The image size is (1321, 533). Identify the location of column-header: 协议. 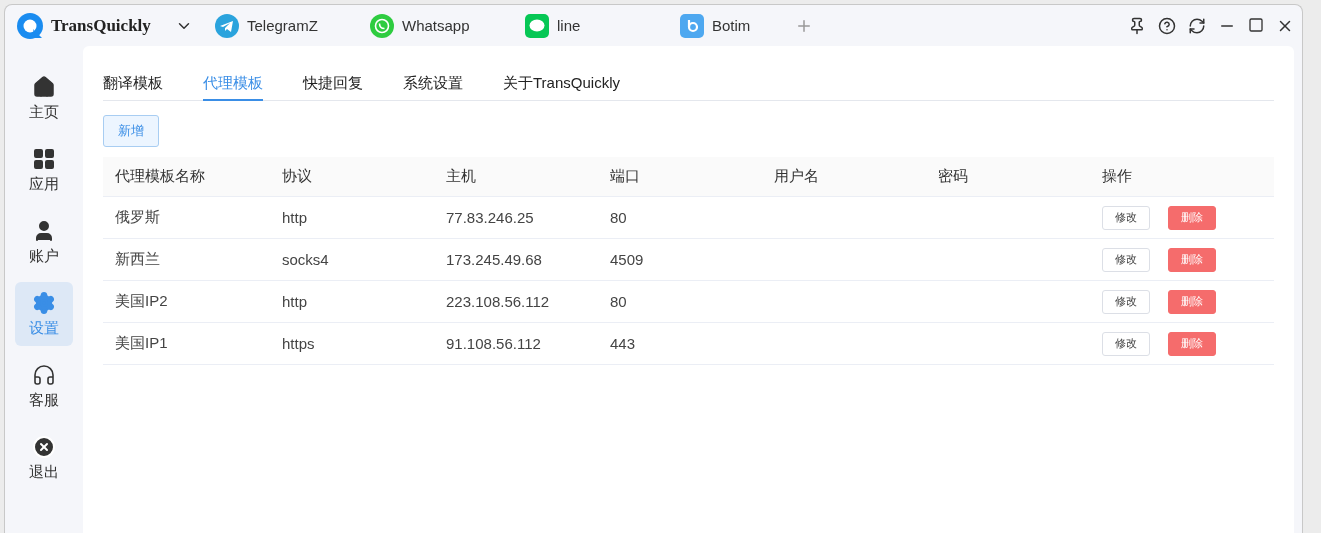
(352, 177).